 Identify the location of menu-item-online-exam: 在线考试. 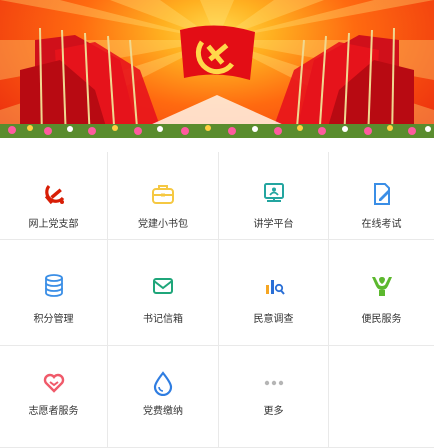
(381, 196).